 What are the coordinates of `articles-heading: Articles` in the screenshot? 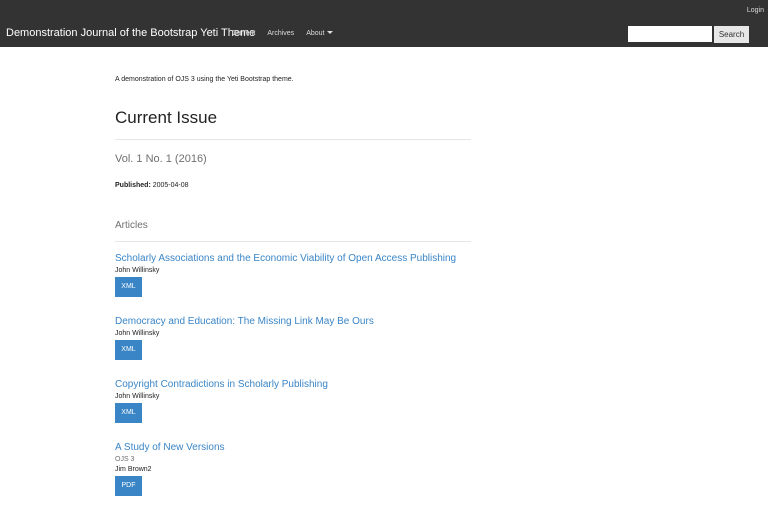 It's located at (131, 225).